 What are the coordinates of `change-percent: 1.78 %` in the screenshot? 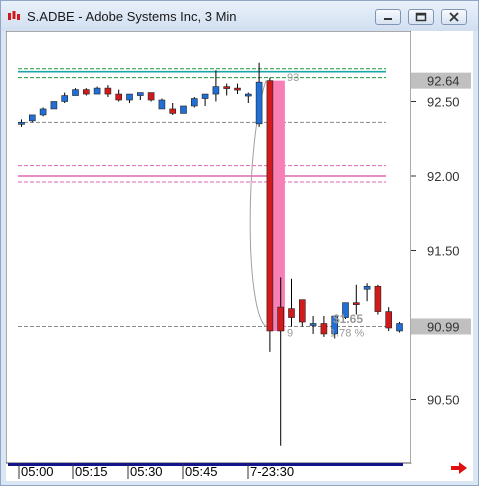 It's located at (347, 333).